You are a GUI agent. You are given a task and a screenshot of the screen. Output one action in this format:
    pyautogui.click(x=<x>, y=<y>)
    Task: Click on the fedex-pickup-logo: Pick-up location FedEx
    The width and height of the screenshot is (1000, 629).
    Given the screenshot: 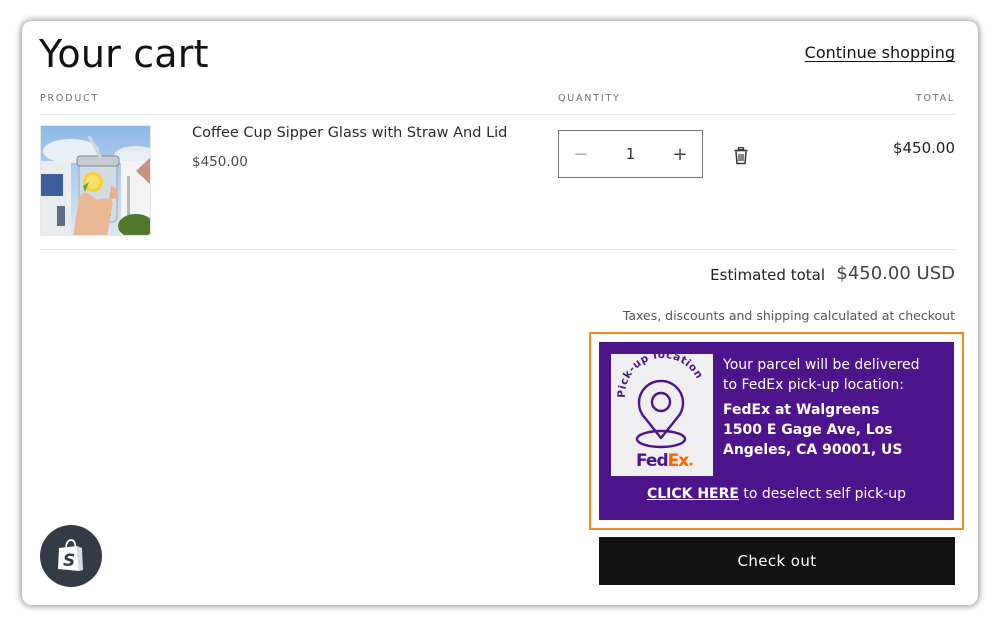 What is the action you would take?
    pyautogui.click(x=662, y=412)
    